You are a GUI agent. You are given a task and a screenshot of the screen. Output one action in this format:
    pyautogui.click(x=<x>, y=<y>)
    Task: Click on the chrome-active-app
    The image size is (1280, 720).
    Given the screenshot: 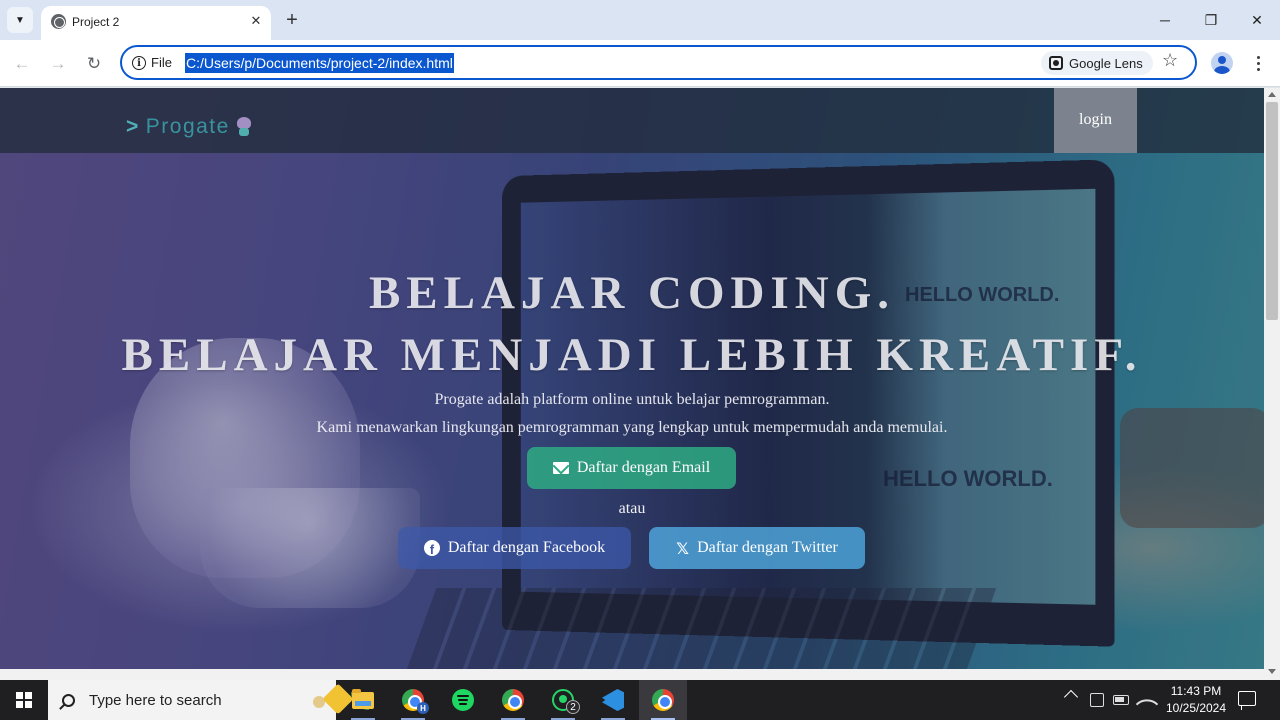 What is the action you would take?
    pyautogui.click(x=663, y=700)
    